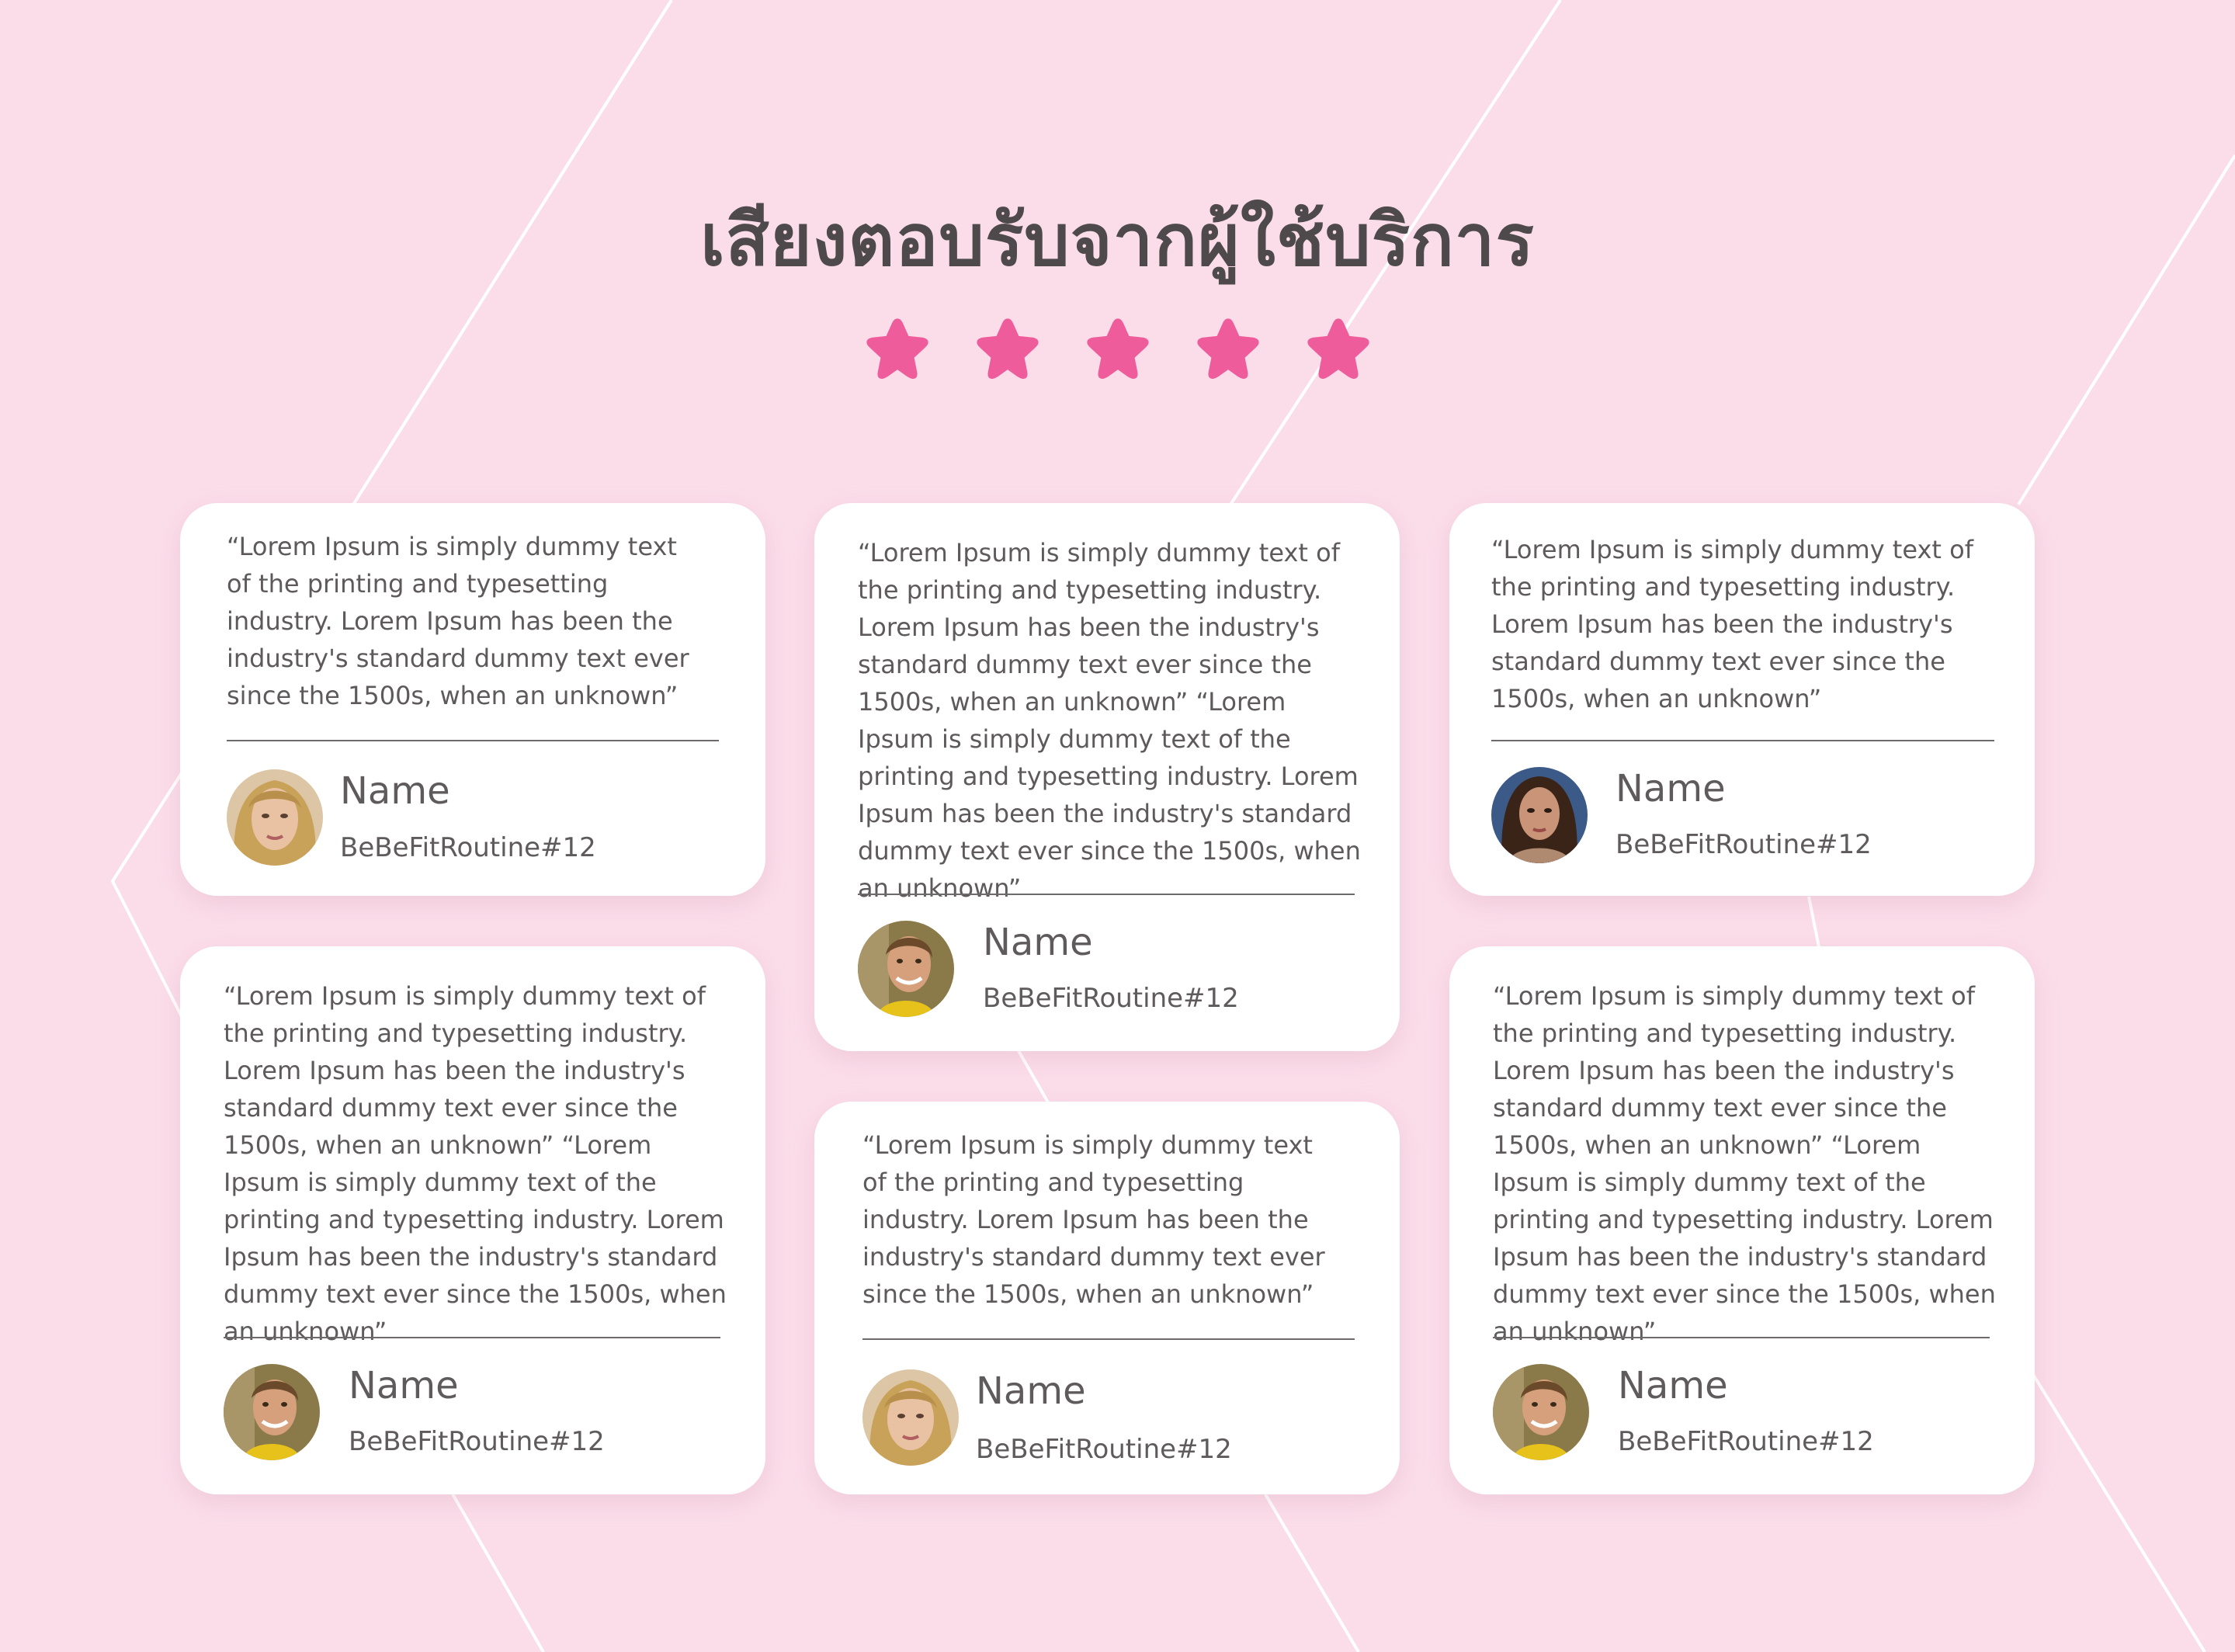 This screenshot has width=2235, height=1652. I want to click on star-rating, so click(1117, 349).